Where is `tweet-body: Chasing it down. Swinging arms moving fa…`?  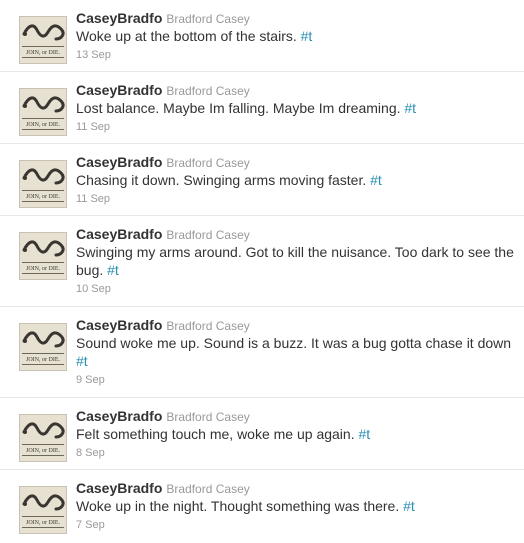 tweet-body: Chasing it down. Swinging arms moving fa… is located at coordinates (221, 180).